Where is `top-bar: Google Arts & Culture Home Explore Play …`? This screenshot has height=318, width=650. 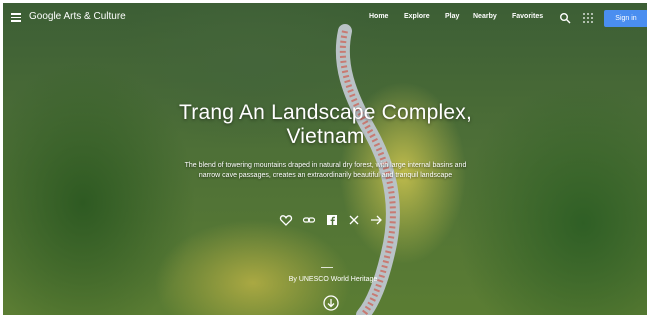 top-bar: Google Arts & Culture Home Explore Play … is located at coordinates (325, 18).